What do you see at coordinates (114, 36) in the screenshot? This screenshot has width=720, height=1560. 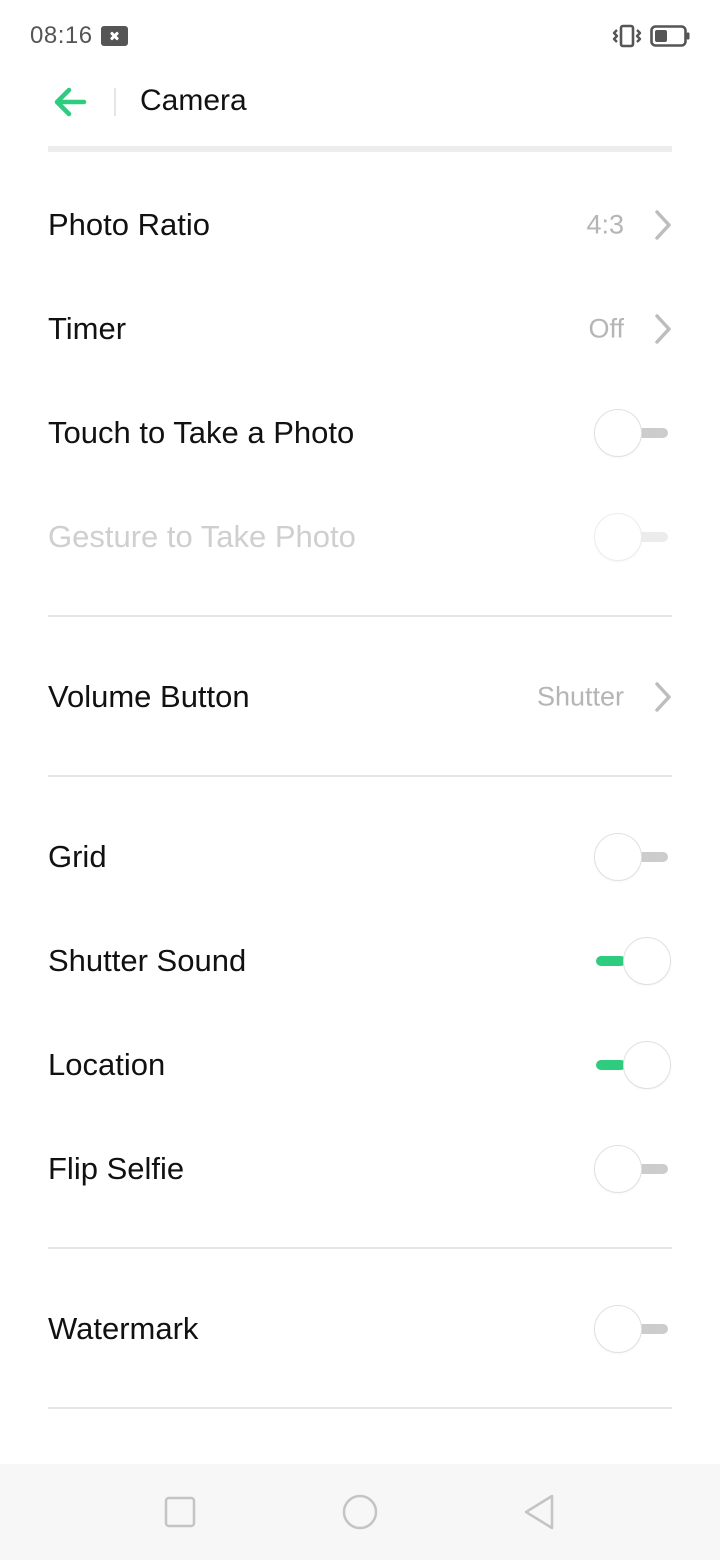 I see `notification-close-icon` at bounding box center [114, 36].